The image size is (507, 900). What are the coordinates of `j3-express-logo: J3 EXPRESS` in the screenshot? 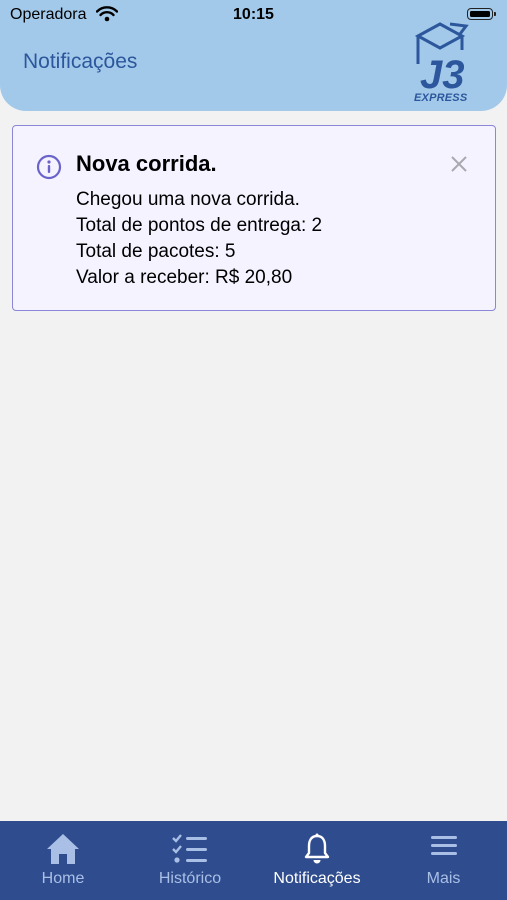 It's located at (445, 63).